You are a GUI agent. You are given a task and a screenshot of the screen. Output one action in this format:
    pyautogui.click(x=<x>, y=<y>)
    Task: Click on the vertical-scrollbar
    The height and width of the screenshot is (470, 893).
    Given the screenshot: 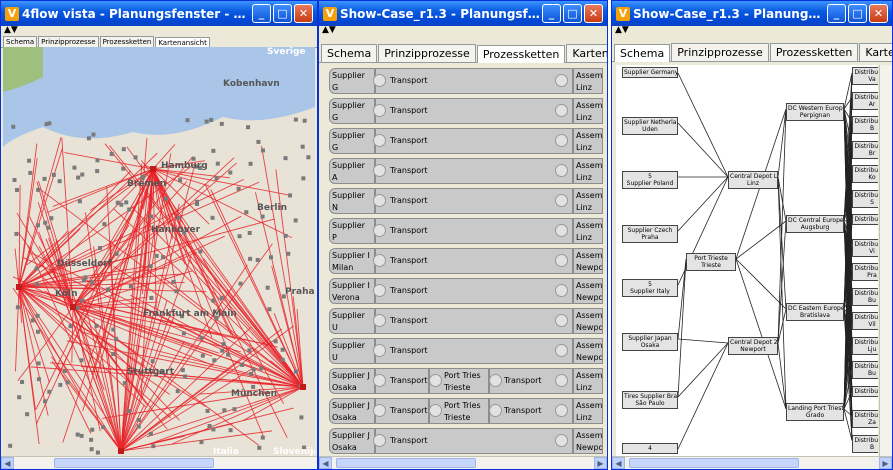 What is the action you would take?
    pyautogui.click(x=885, y=260)
    